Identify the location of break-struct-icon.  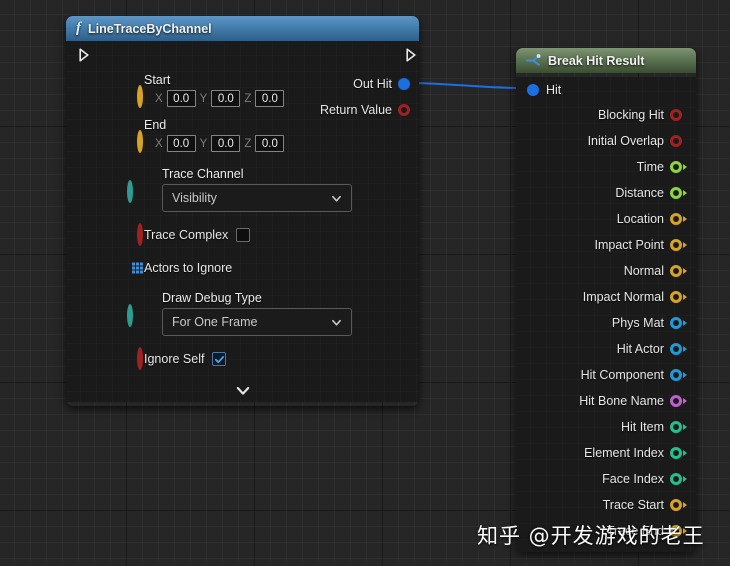
(533, 60).